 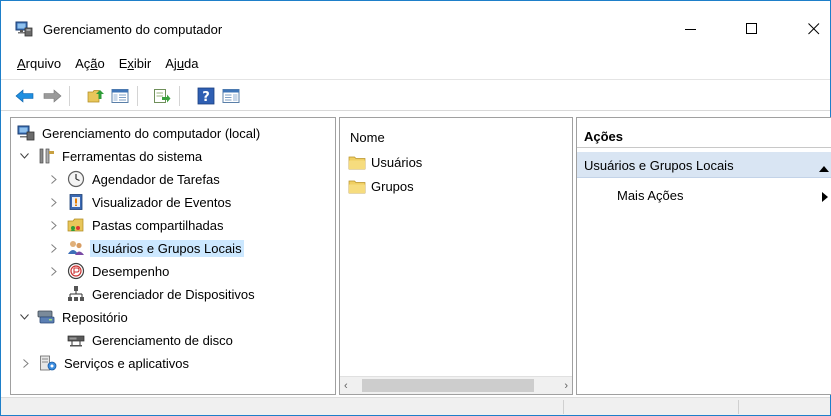 I want to click on tree-item-system-tools: Ferramentas do sistema, so click(x=111, y=156).